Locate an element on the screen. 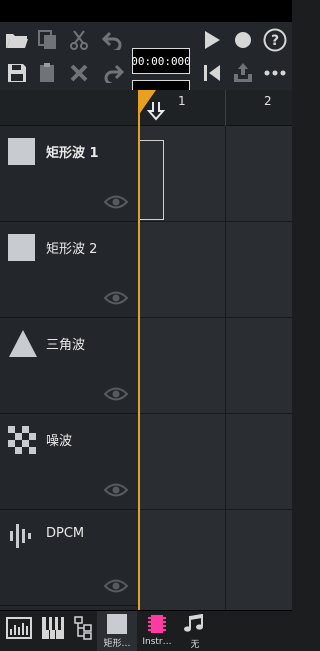 Image resolution: width=320 pixels, height=651 pixels. open-folder-icon is located at coordinates (17, 40).